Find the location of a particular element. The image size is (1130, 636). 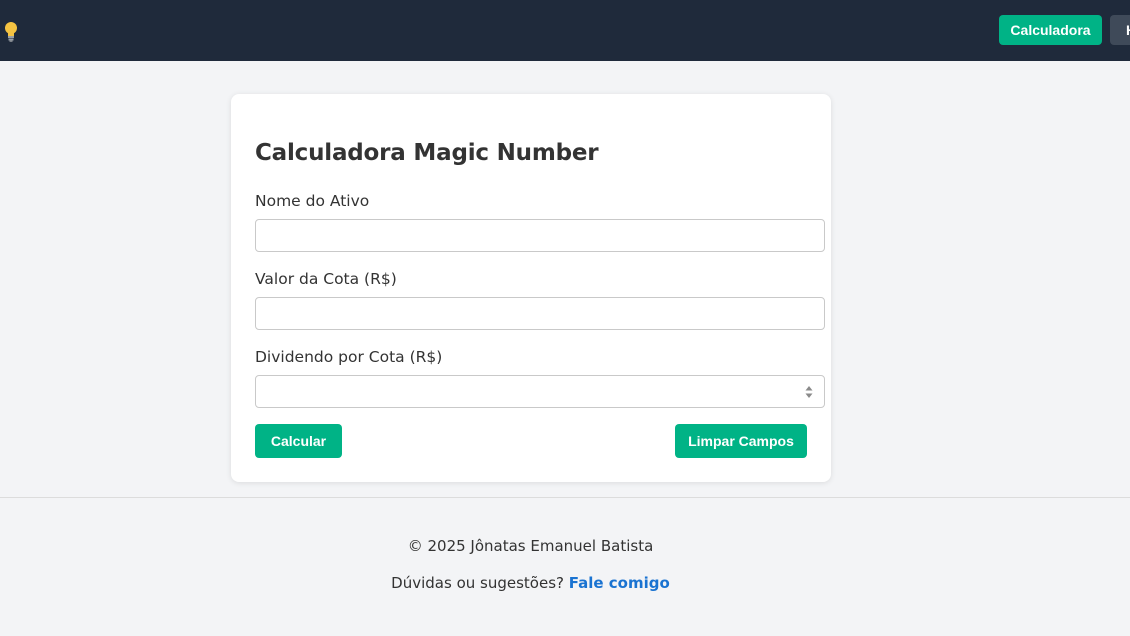

navbar: Calculadora H is located at coordinates (565, 30).